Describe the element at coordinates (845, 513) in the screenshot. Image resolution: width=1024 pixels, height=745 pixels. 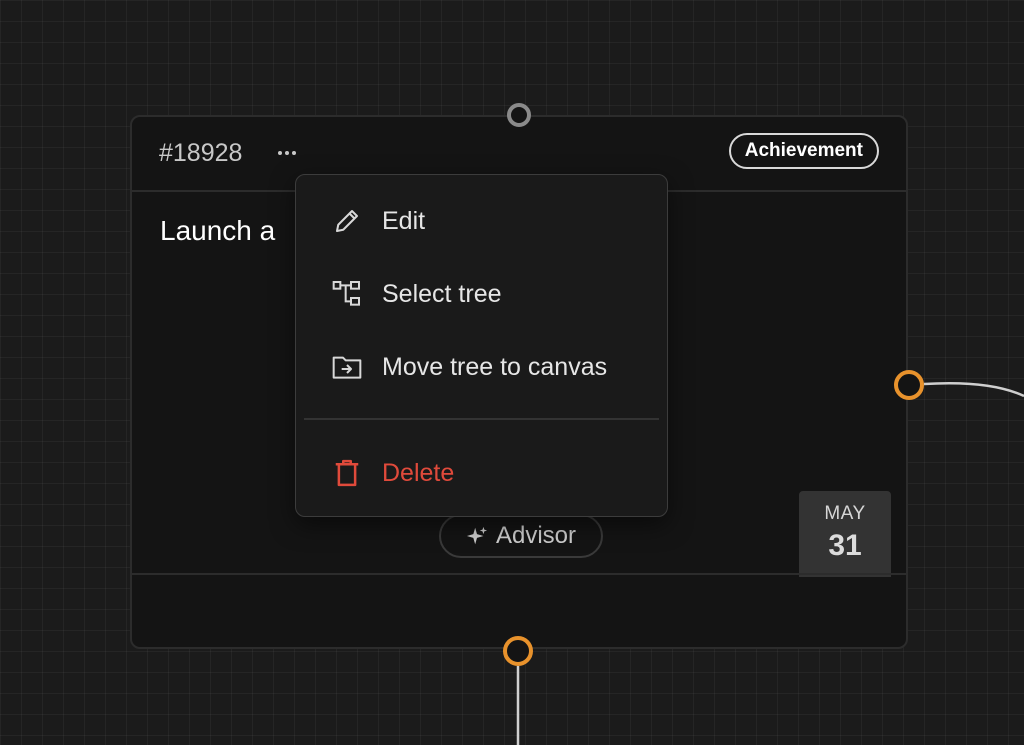
I see `due-date-month: MAY` at that location.